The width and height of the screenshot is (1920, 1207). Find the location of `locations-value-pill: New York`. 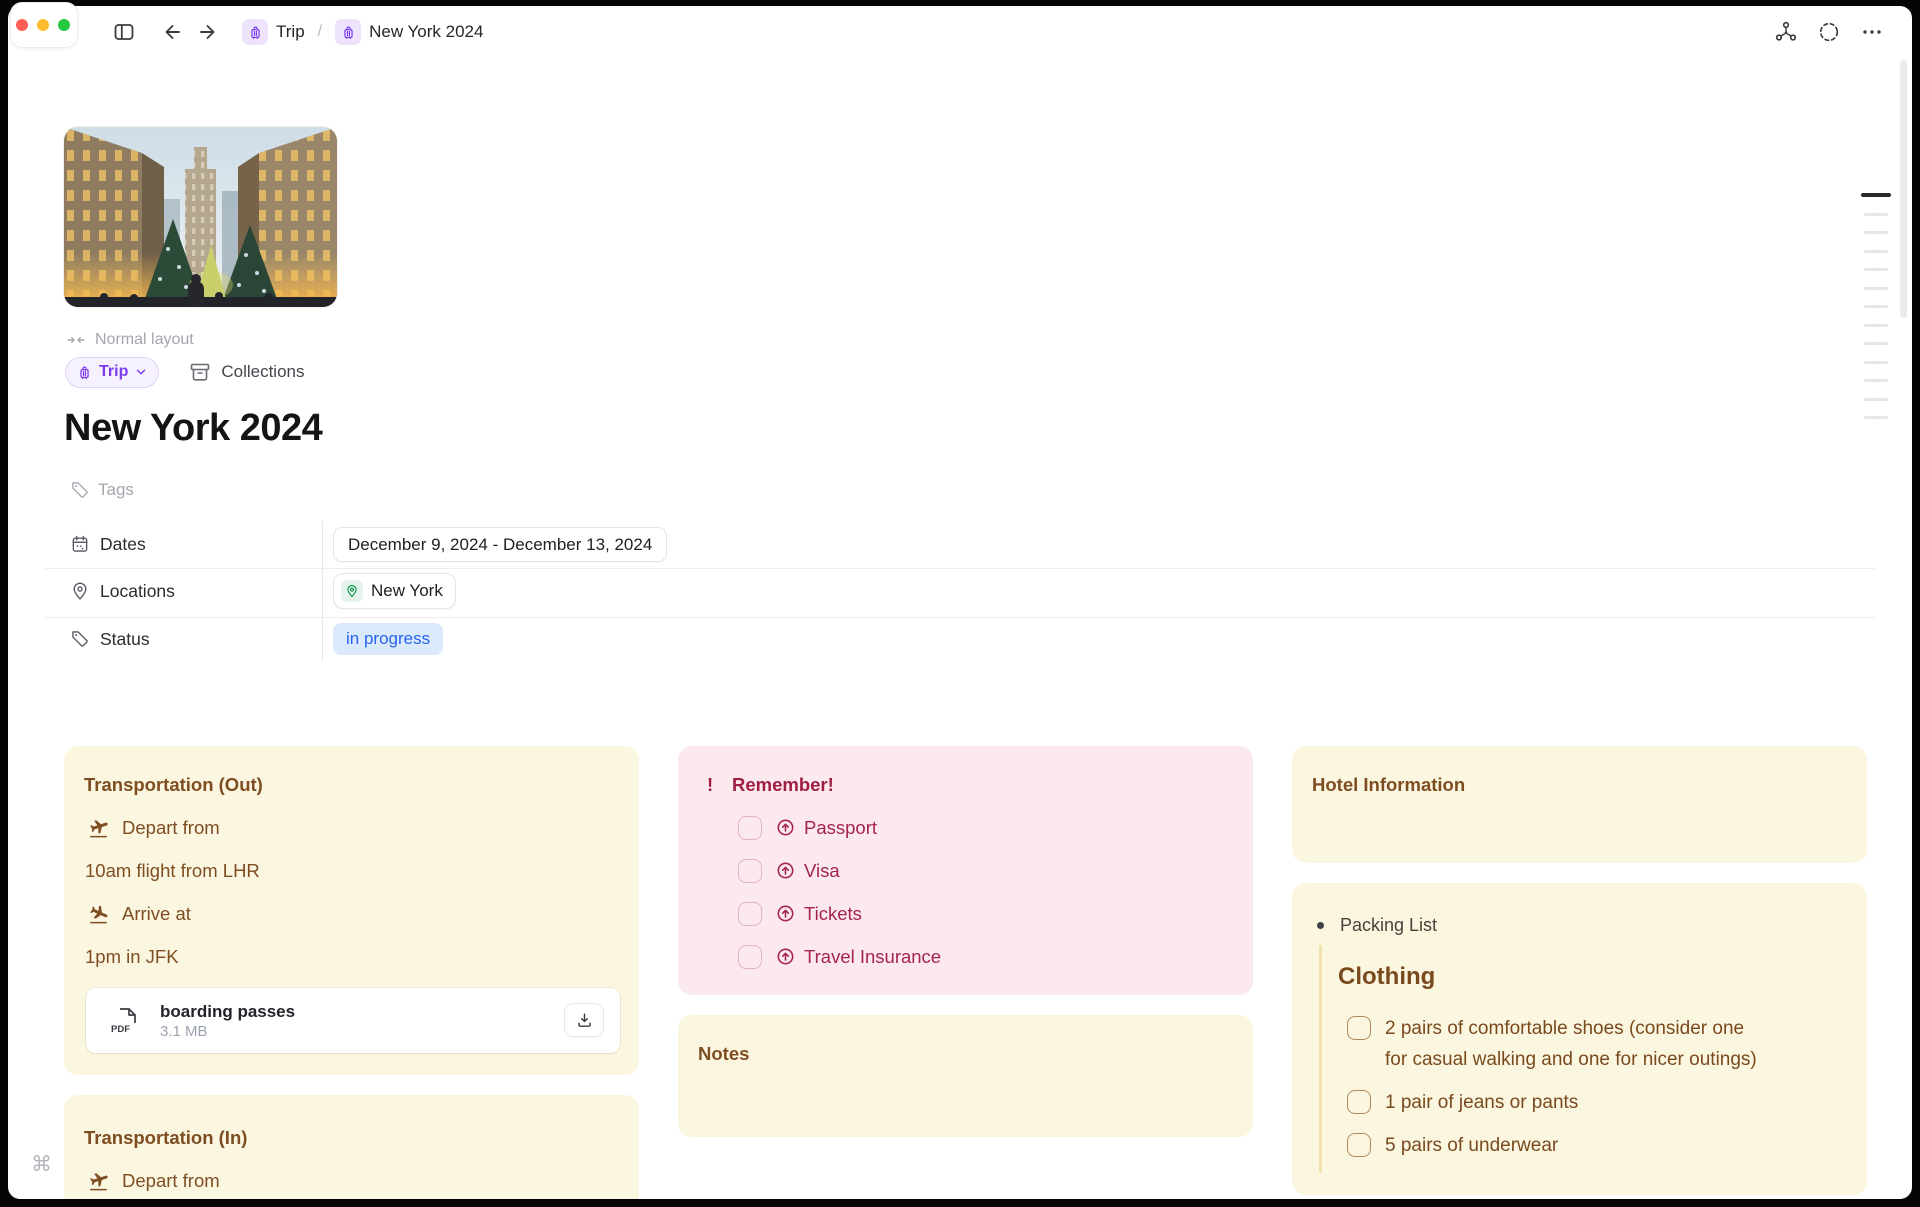

locations-value-pill: New York is located at coordinates (394, 591).